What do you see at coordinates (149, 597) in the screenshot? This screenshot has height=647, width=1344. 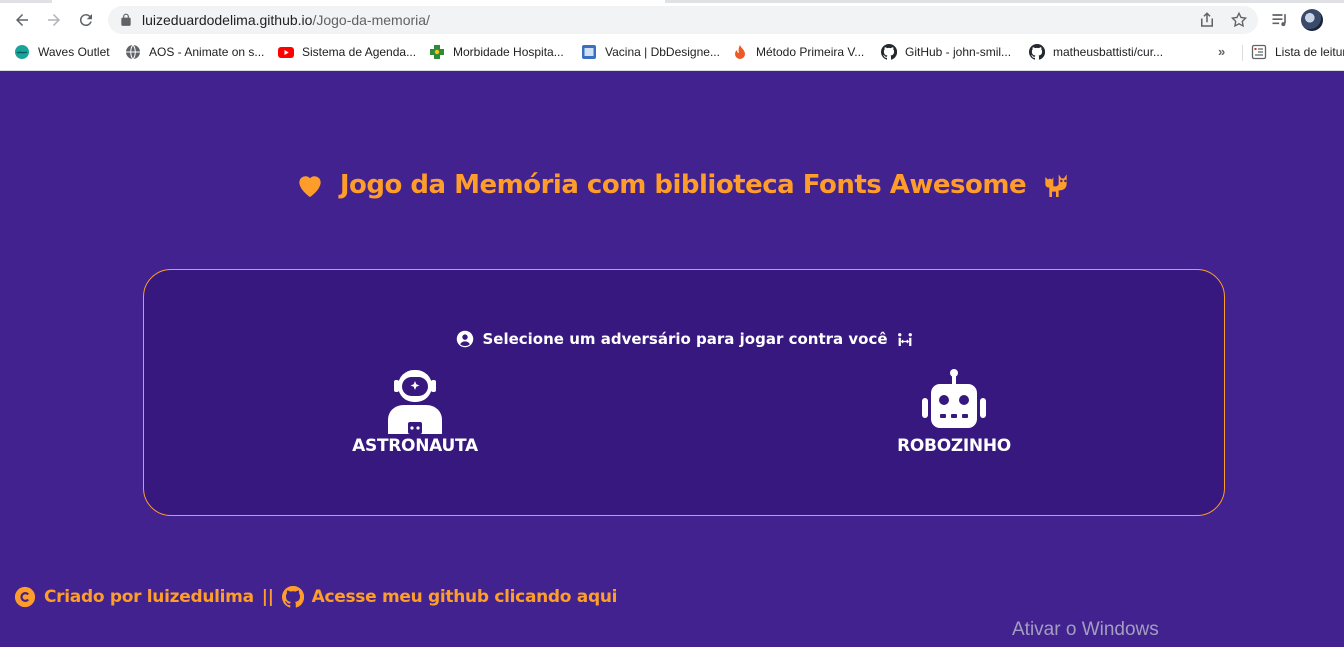 I see `footer-credit: Criado por luizedulima` at bounding box center [149, 597].